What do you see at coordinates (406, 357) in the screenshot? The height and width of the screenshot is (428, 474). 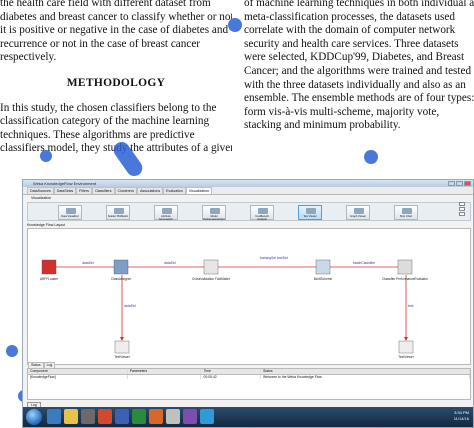 I see `node-label: TextViewer` at bounding box center [406, 357].